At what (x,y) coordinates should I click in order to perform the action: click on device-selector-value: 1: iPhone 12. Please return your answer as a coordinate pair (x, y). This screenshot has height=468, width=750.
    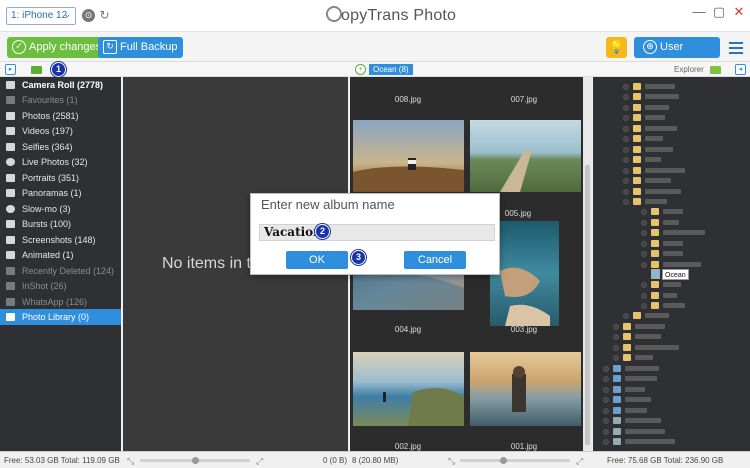
    Looking at the image, I should click on (39, 15).